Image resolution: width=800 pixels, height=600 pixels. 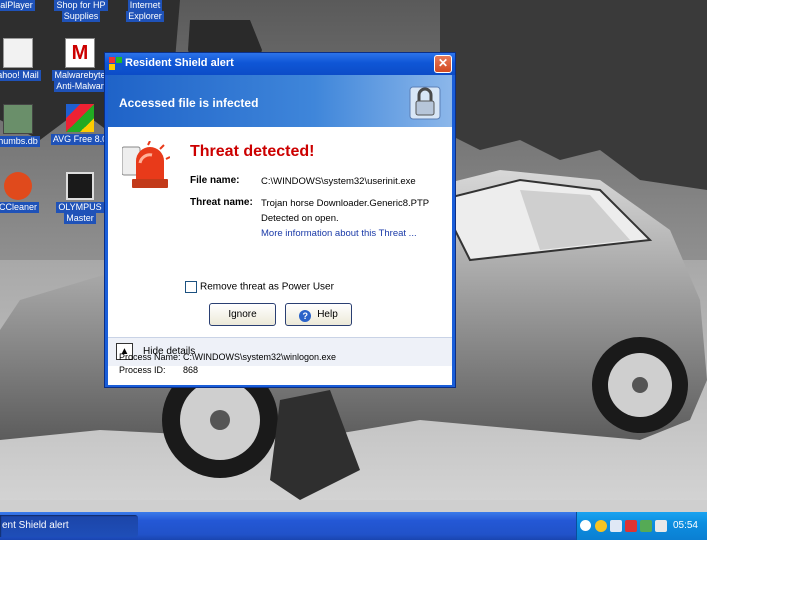 I want to click on close-icon: ✕, so click(x=443, y=63).